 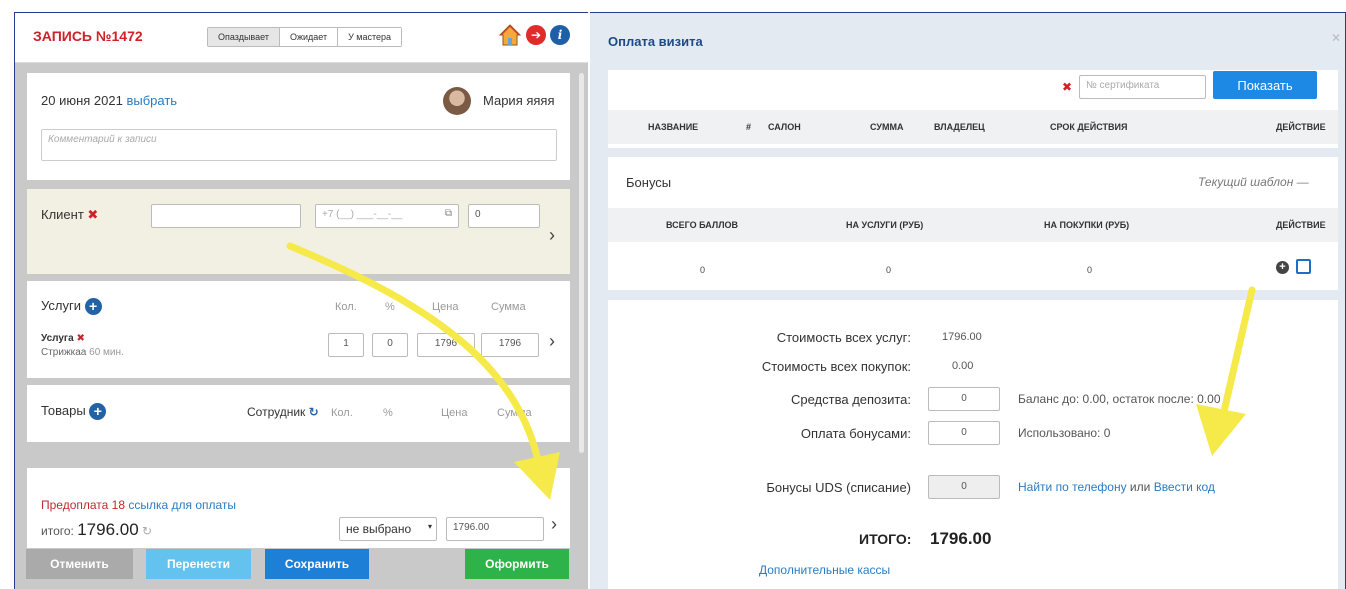 I want to click on goods-card: Товары + Сотрудник ↻ Кол. % Цена Сумма, so click(x=298, y=413).